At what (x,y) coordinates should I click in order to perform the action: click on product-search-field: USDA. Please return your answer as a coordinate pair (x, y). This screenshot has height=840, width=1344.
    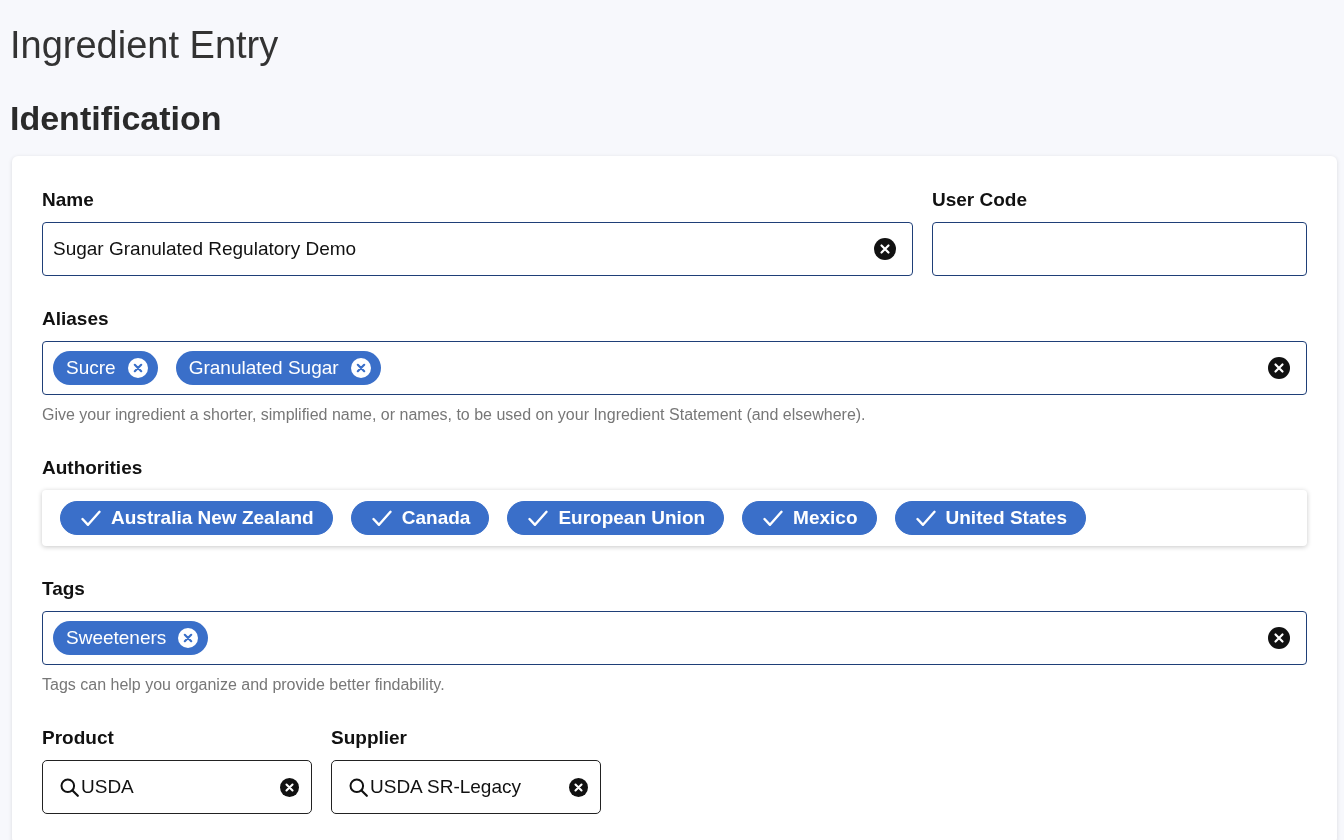
    Looking at the image, I should click on (177, 787).